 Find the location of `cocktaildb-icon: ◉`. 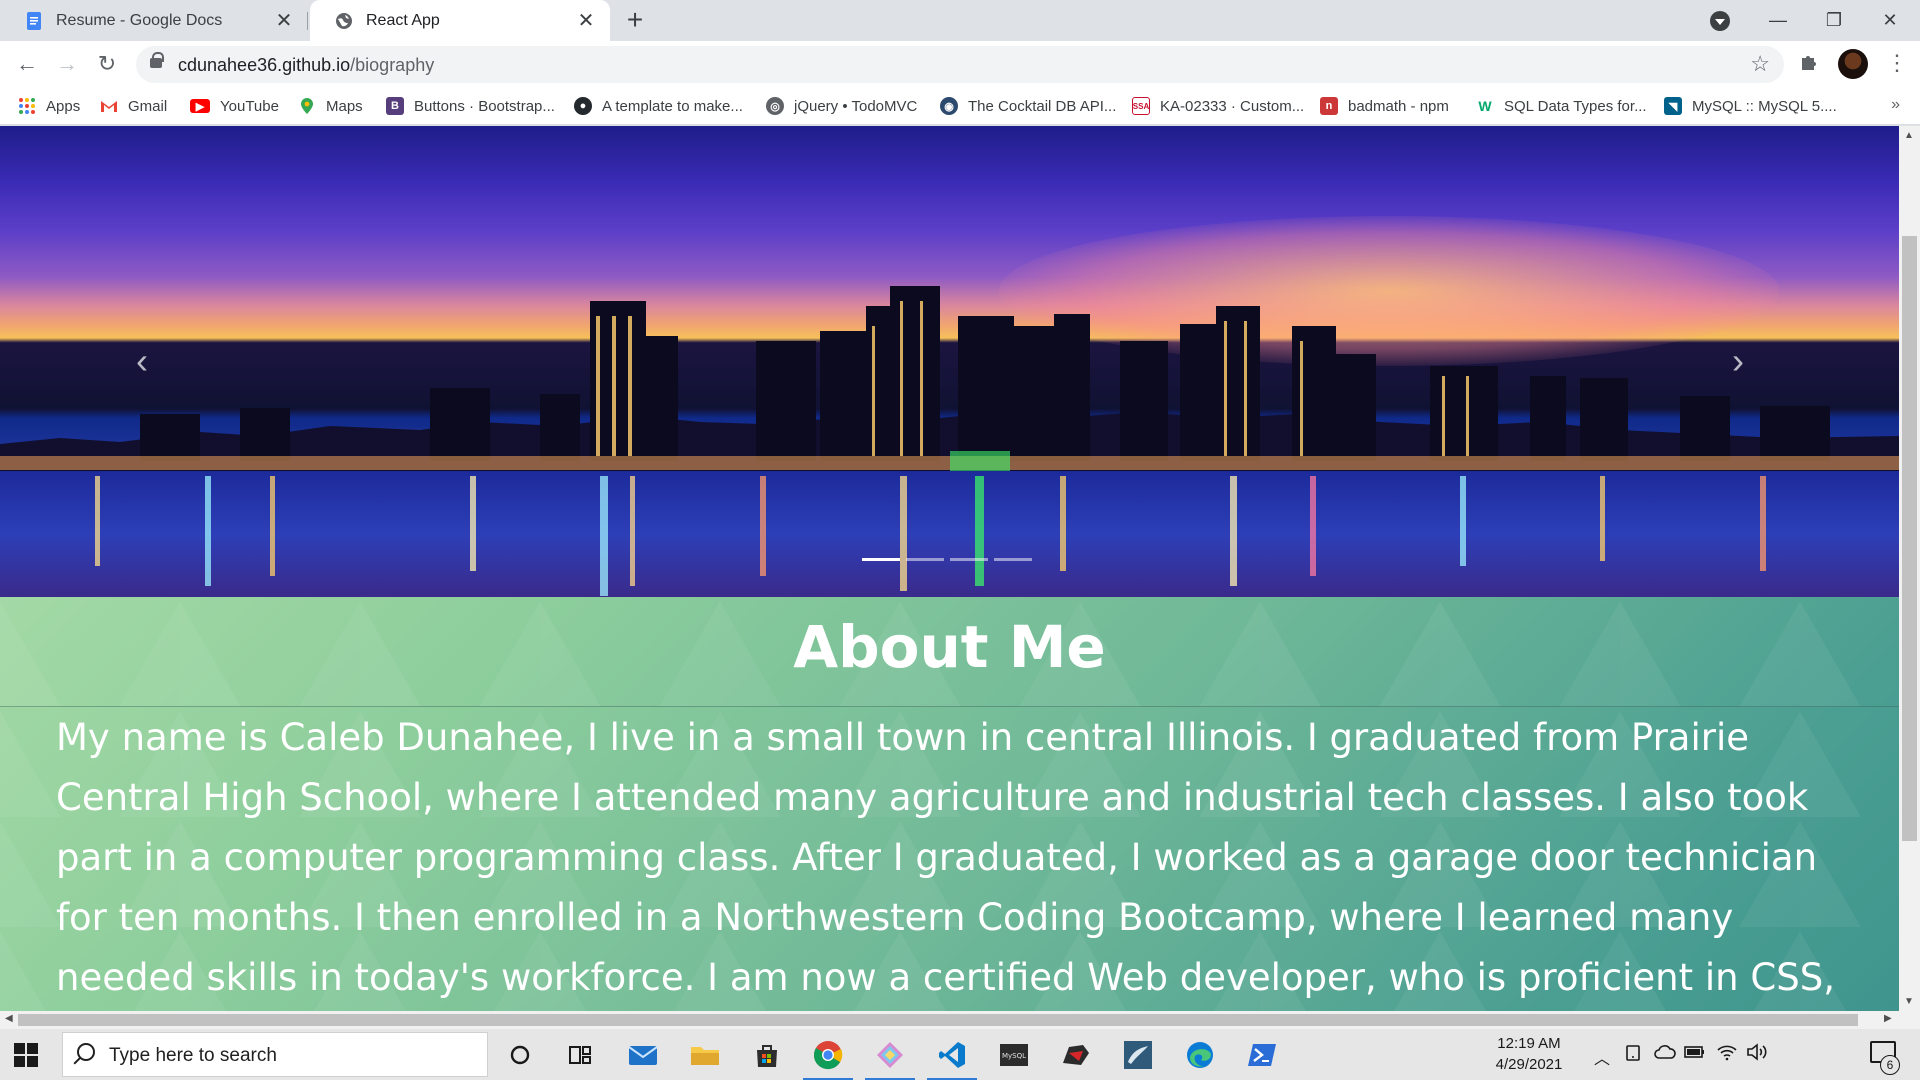

cocktaildb-icon: ◉ is located at coordinates (949, 106).